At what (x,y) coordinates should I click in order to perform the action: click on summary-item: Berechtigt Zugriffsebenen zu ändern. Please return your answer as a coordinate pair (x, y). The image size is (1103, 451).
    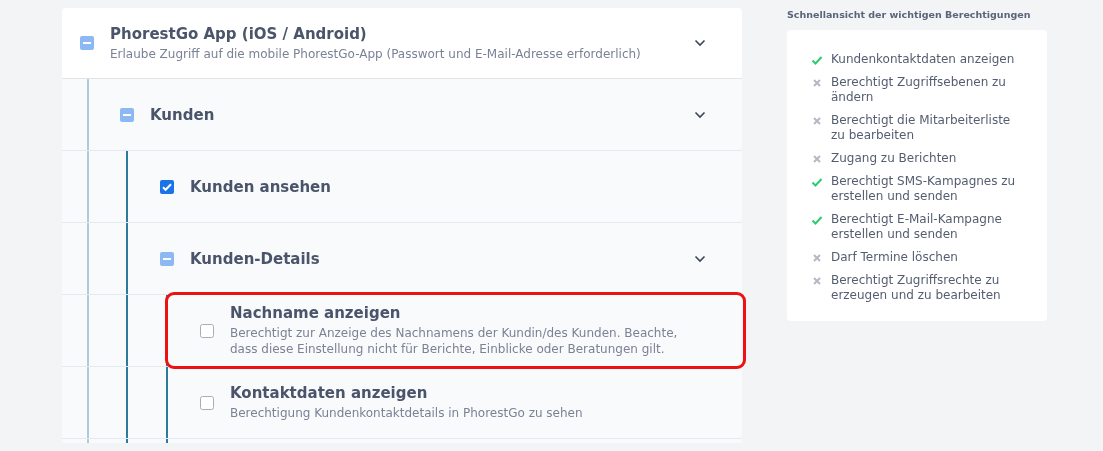
    Looking at the image, I should click on (919, 90).